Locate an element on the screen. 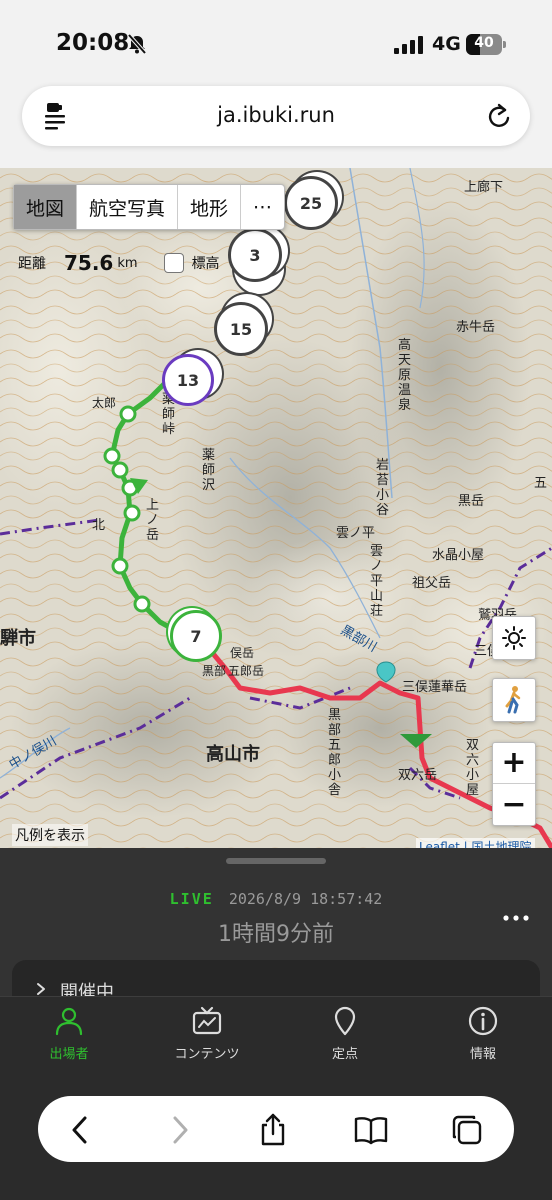  live-panel: LIVE 2026/8/9 18:57:42 1時間9分前 開催中 is located at coordinates (276, 934).